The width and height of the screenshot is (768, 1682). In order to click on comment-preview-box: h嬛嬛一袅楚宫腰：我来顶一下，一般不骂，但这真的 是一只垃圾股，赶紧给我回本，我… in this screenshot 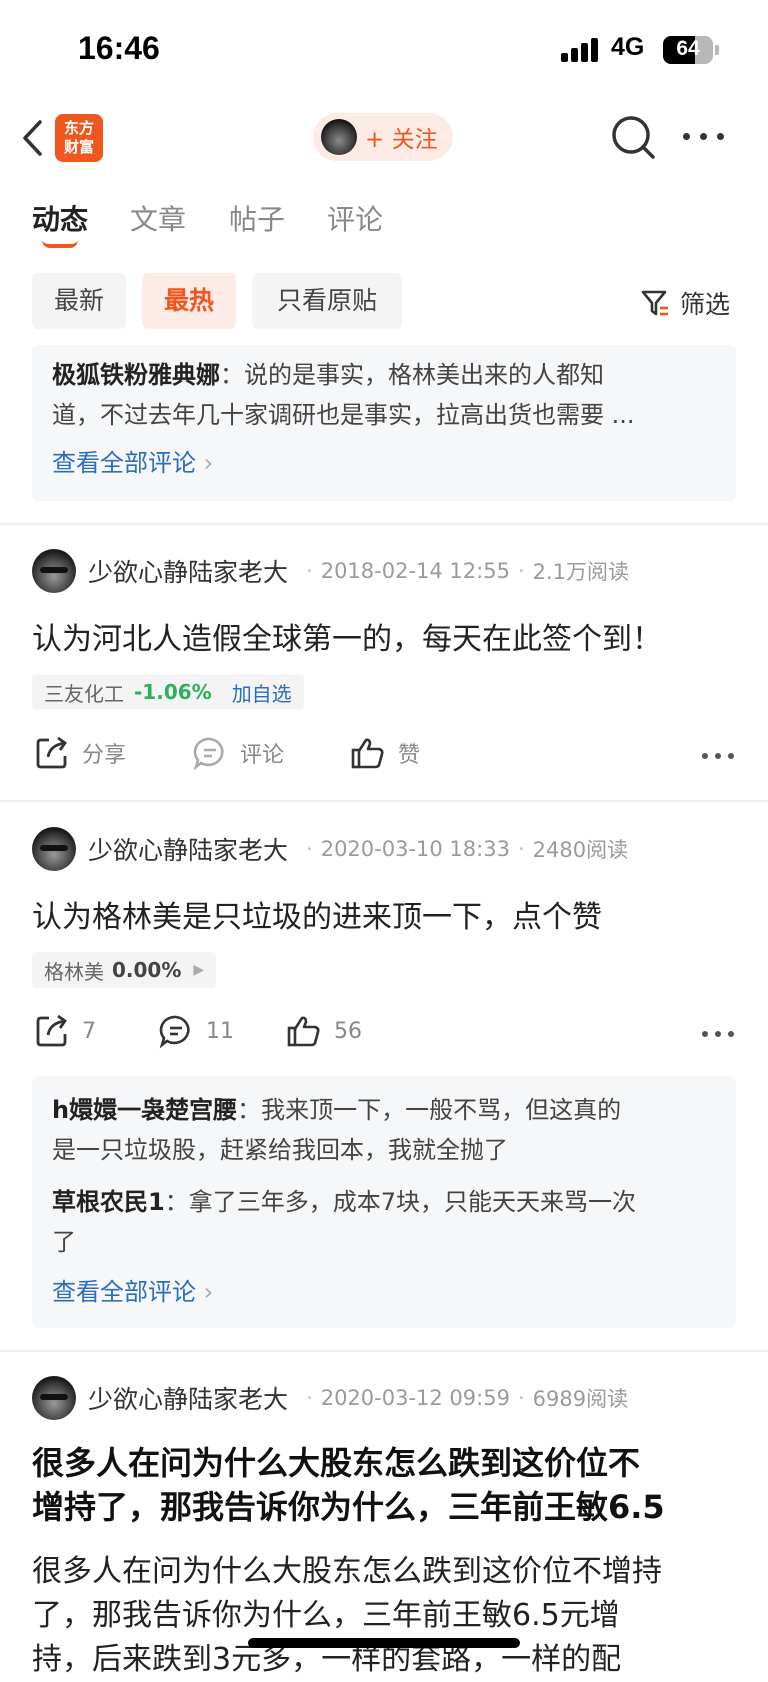, I will do `click(384, 1202)`.